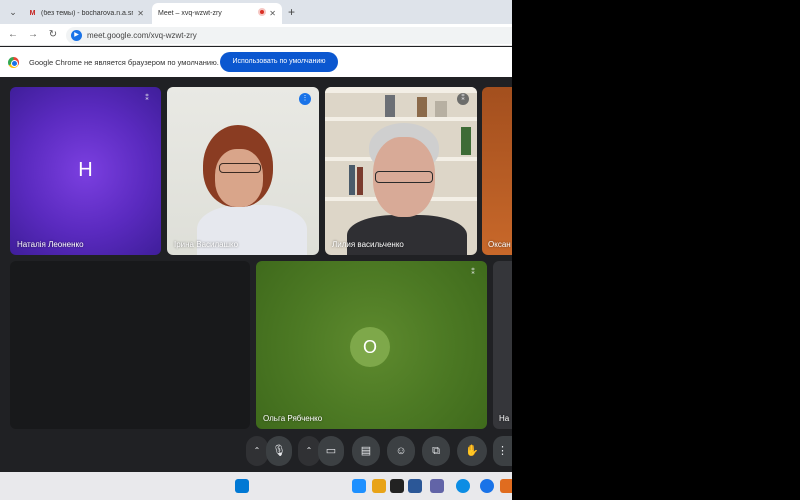  What do you see at coordinates (142, 35) in the screenshot?
I see `url-text: meet.google.com/xvq-wzwt-zry` at bounding box center [142, 35].